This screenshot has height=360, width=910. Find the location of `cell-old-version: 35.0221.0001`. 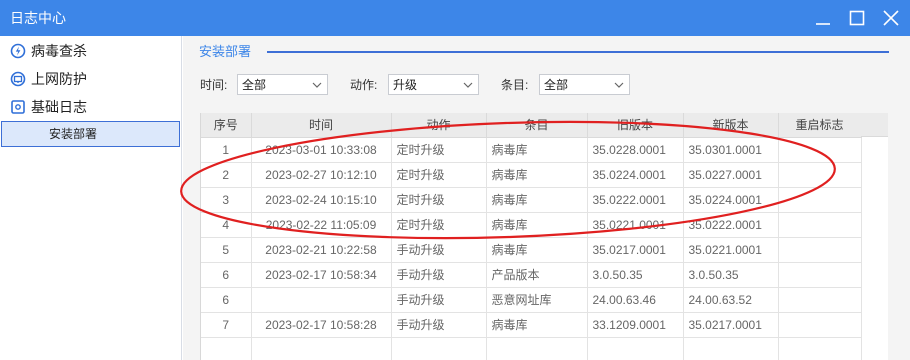

cell-old-version: 35.0221.0001 is located at coordinates (635, 225).